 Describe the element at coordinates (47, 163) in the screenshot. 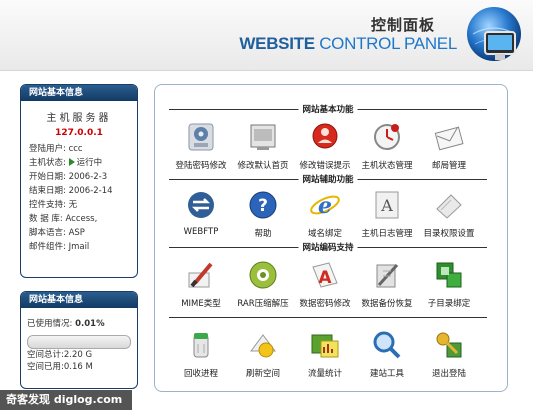

I see `info-key: 主机状态:` at that location.